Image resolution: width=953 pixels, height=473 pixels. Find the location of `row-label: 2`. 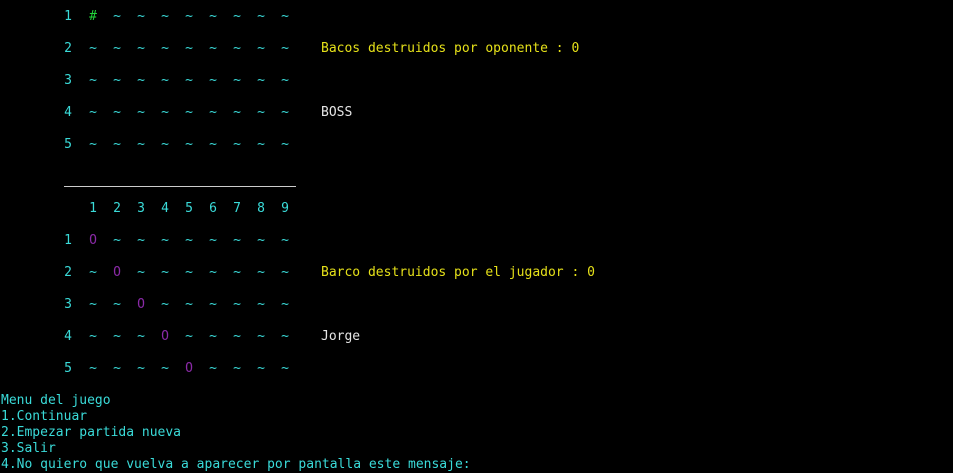

row-label: 2 is located at coordinates (68, 272).